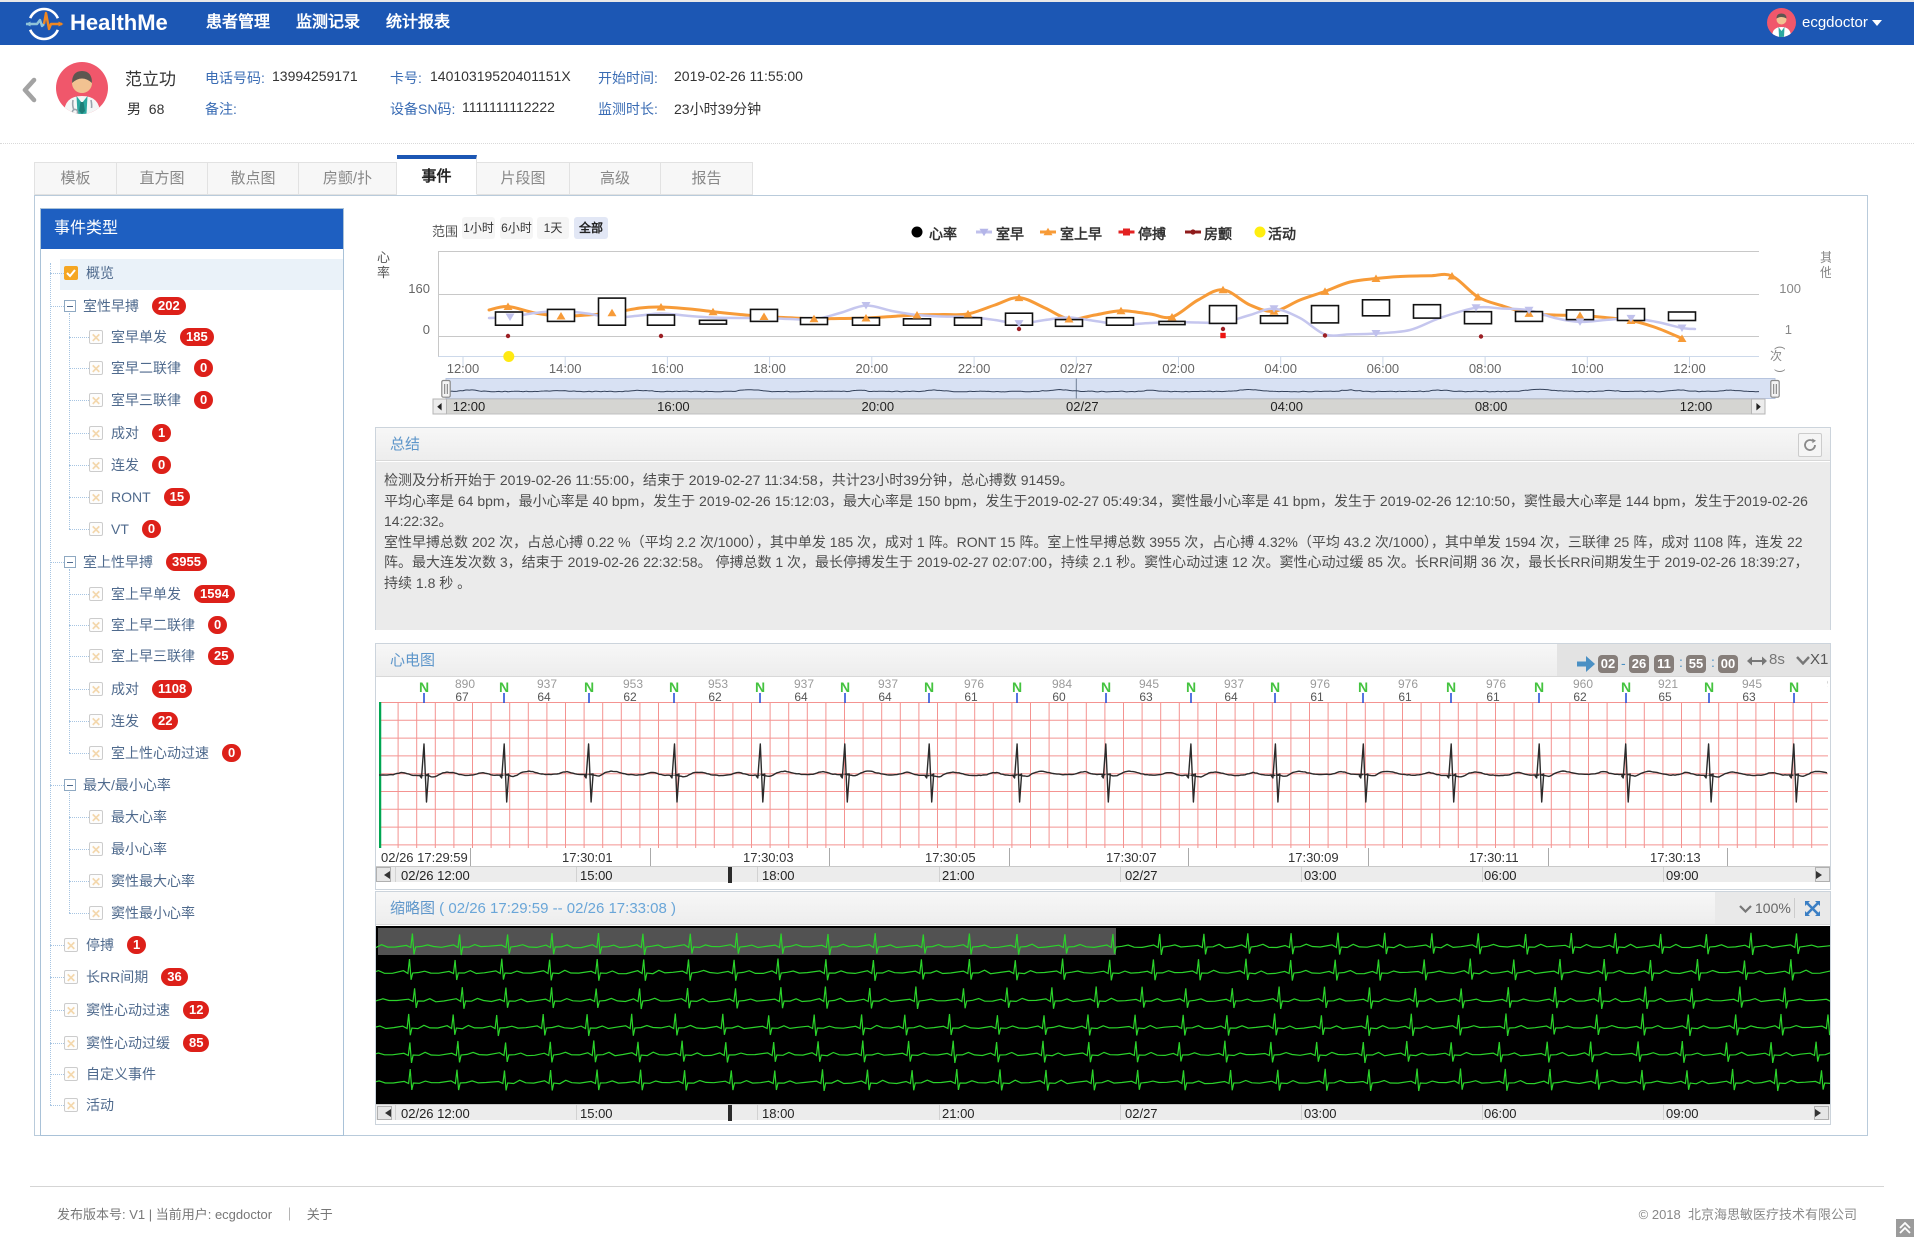 The height and width of the screenshot is (1237, 1914). Describe the element at coordinates (1788, 329) in the screenshot. I see `svg-text: 1` at that location.